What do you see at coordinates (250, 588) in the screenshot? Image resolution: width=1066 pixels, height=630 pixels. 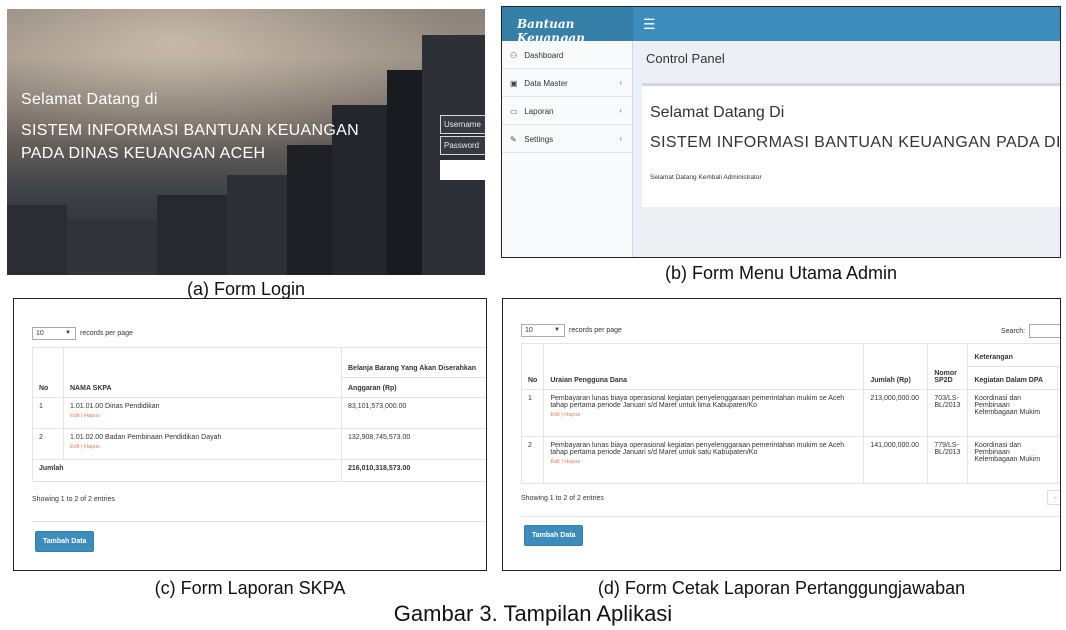 I see `caption-c: (c) Form Laporan SKPA` at bounding box center [250, 588].